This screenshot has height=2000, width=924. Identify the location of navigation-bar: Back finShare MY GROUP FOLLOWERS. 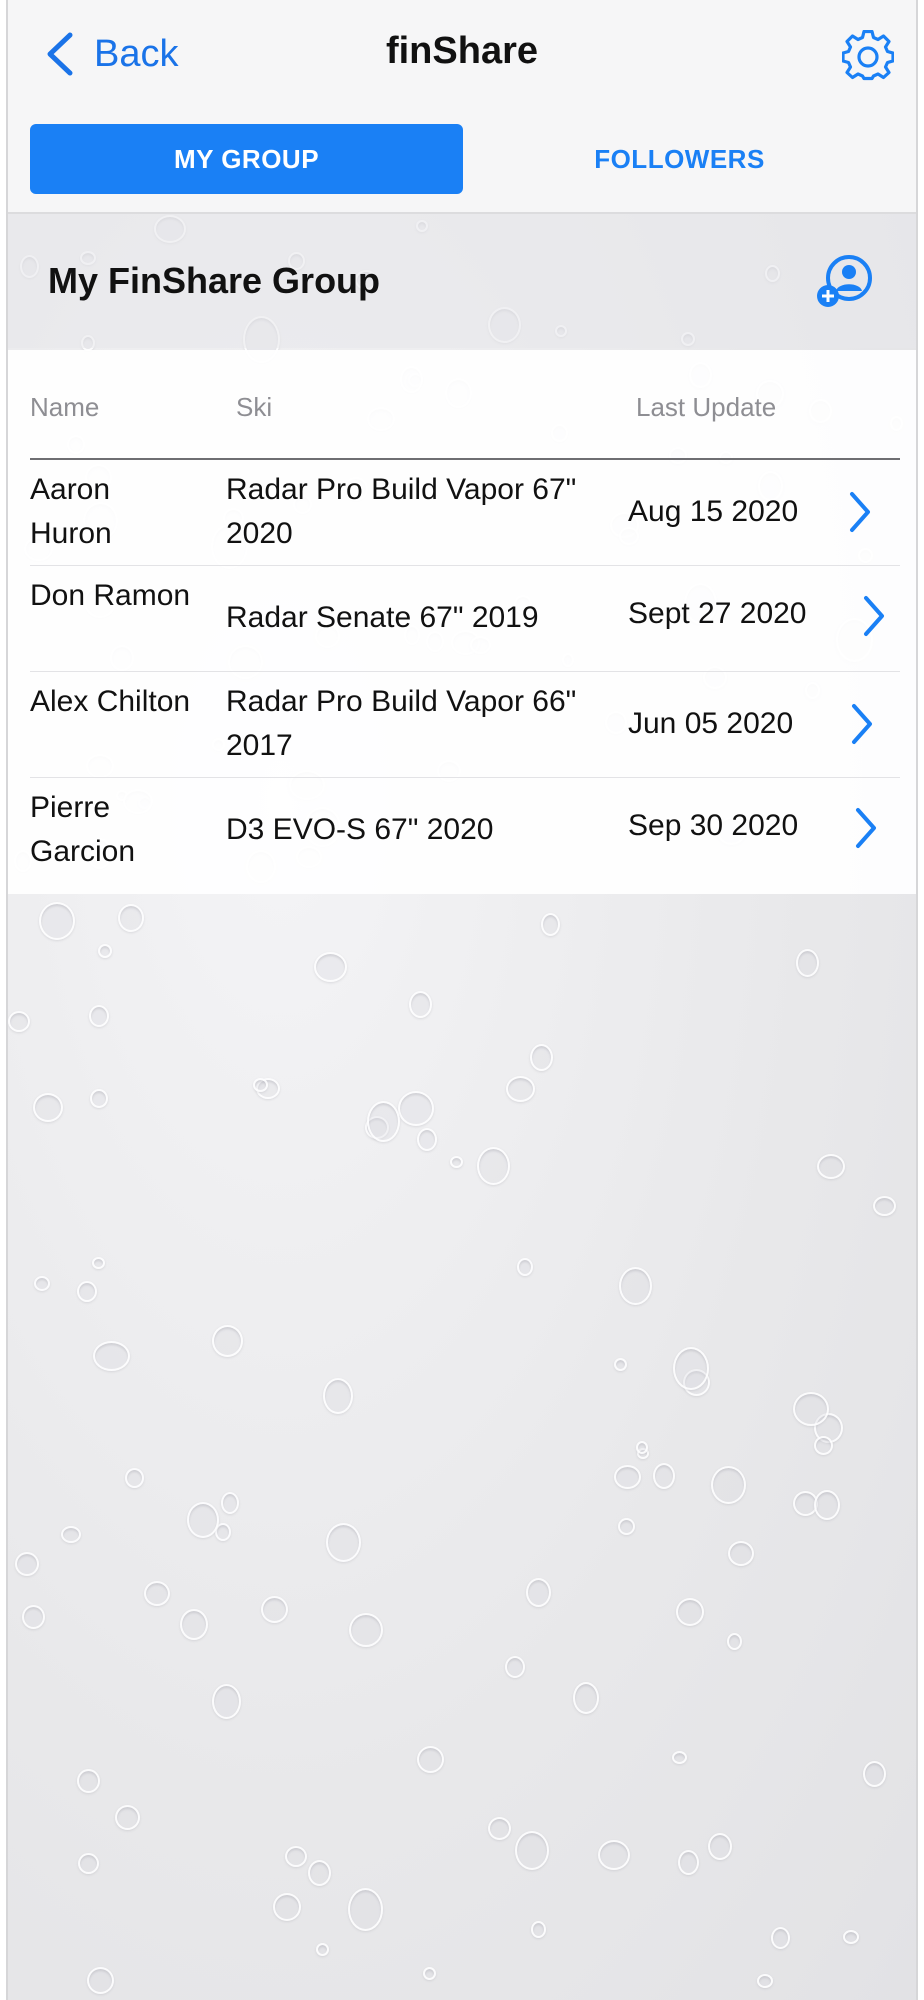
(462, 107).